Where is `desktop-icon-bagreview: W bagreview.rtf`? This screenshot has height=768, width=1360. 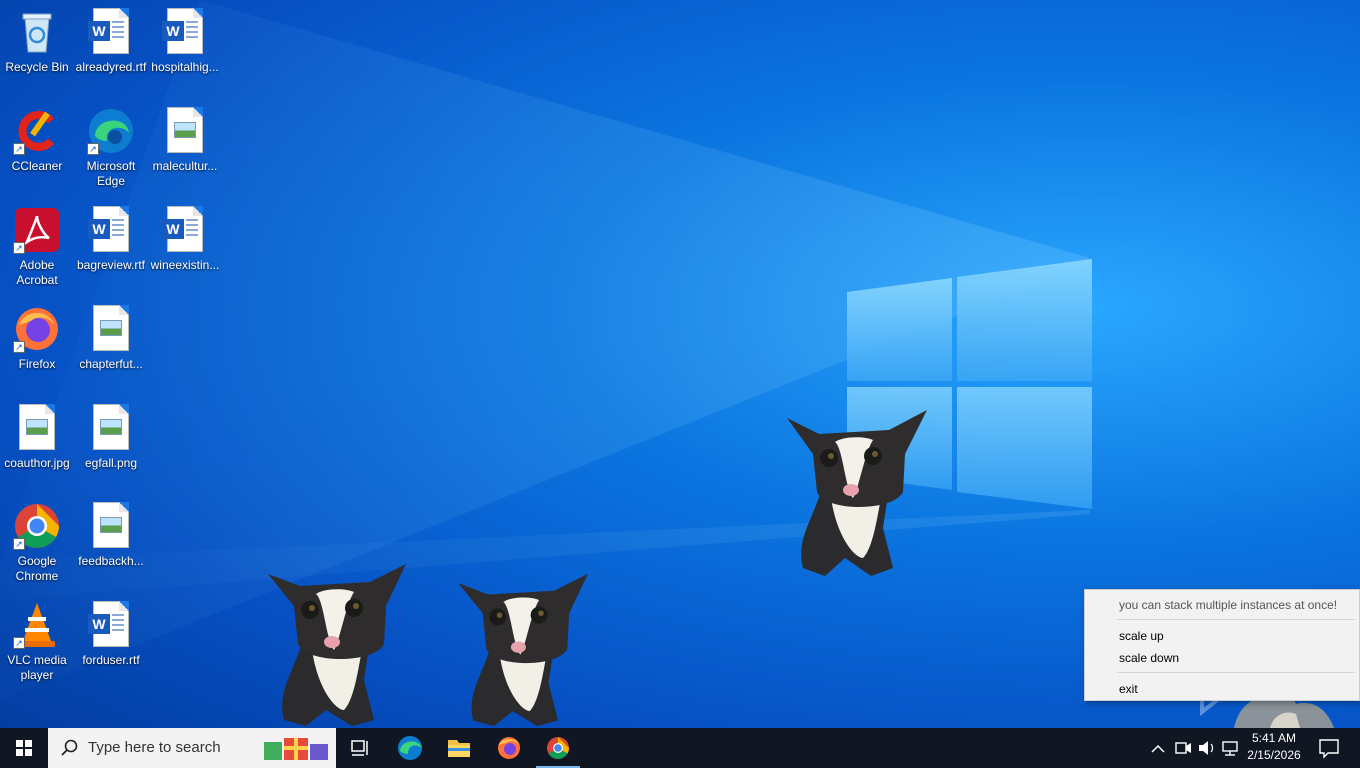
desktop-icon-bagreview: W bagreview.rtf is located at coordinates (111, 239).